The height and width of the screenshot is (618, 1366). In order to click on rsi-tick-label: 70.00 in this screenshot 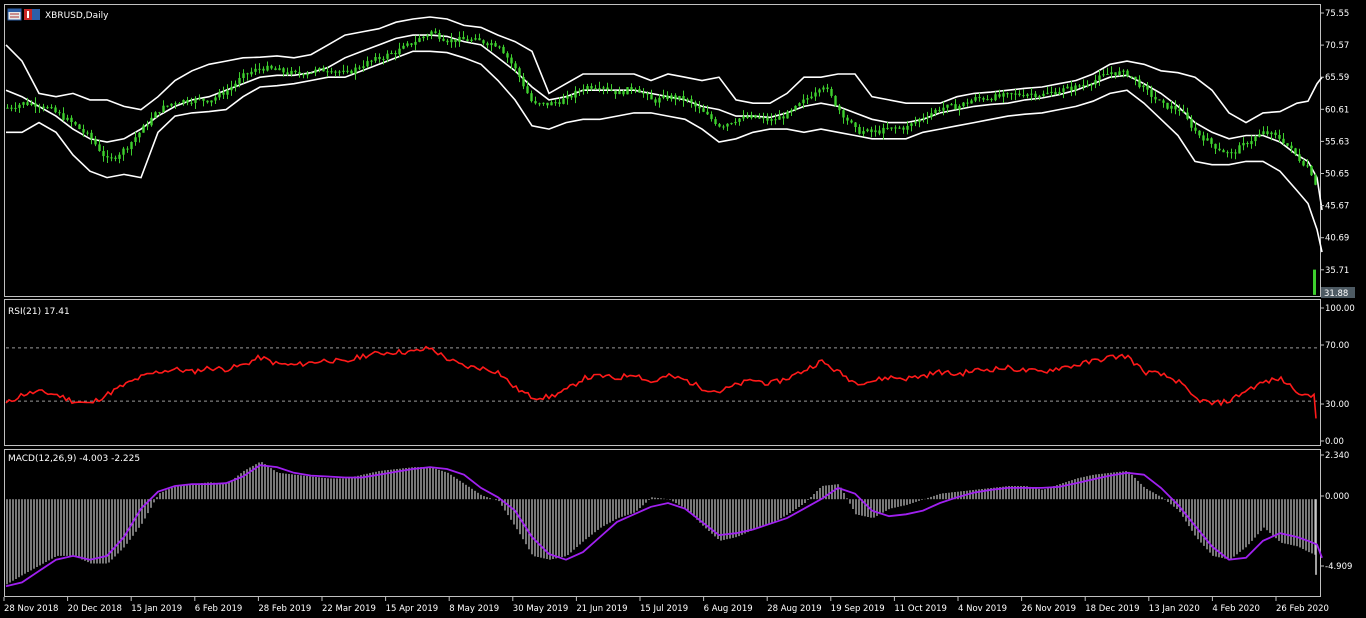, I will do `click(1337, 346)`.